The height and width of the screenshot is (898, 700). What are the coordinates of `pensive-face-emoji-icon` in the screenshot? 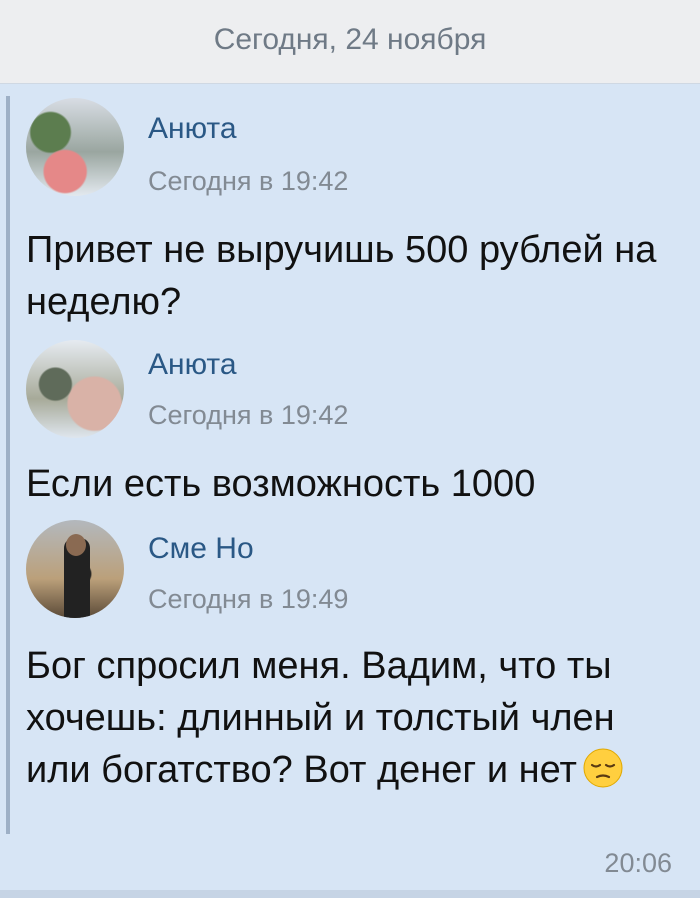 It's located at (603, 768).